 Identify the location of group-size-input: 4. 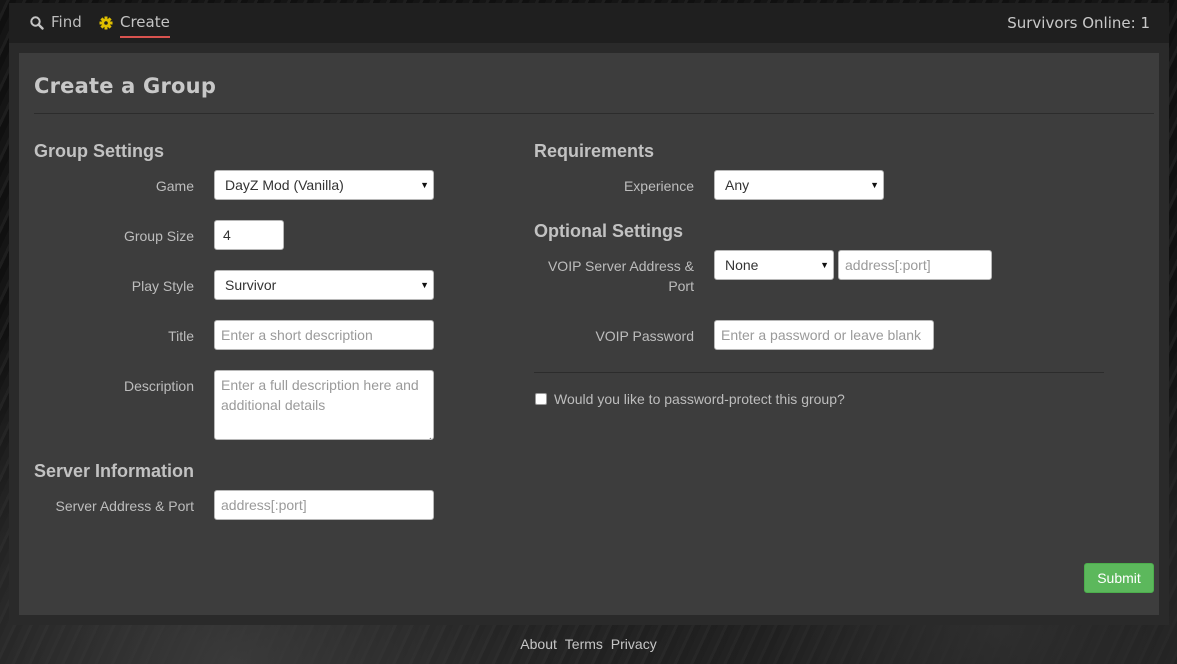
(249, 235).